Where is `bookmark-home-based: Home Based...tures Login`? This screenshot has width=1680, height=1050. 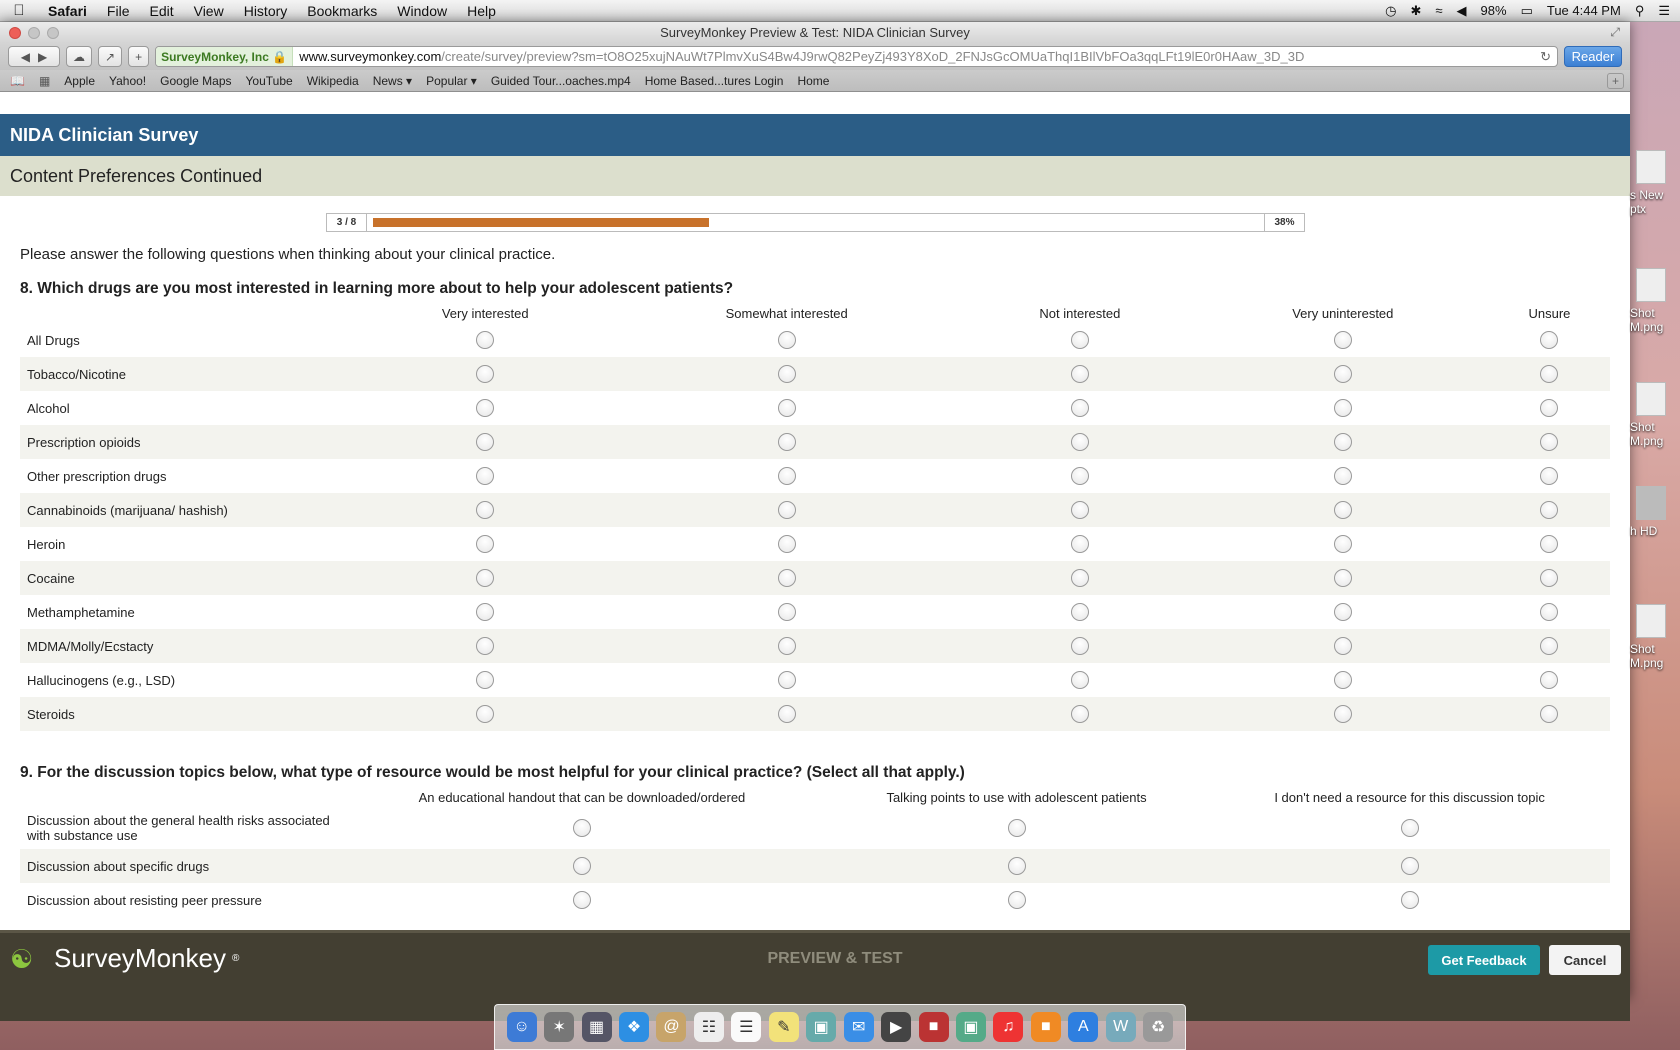
bookmark-home-based: Home Based...tures Login is located at coordinates (714, 81).